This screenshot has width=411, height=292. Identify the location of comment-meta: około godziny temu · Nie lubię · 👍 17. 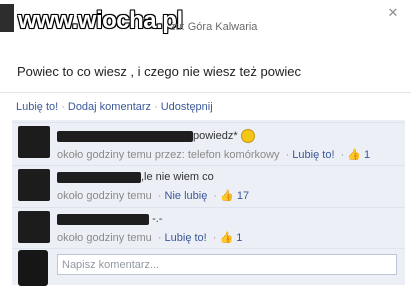
(153, 195).